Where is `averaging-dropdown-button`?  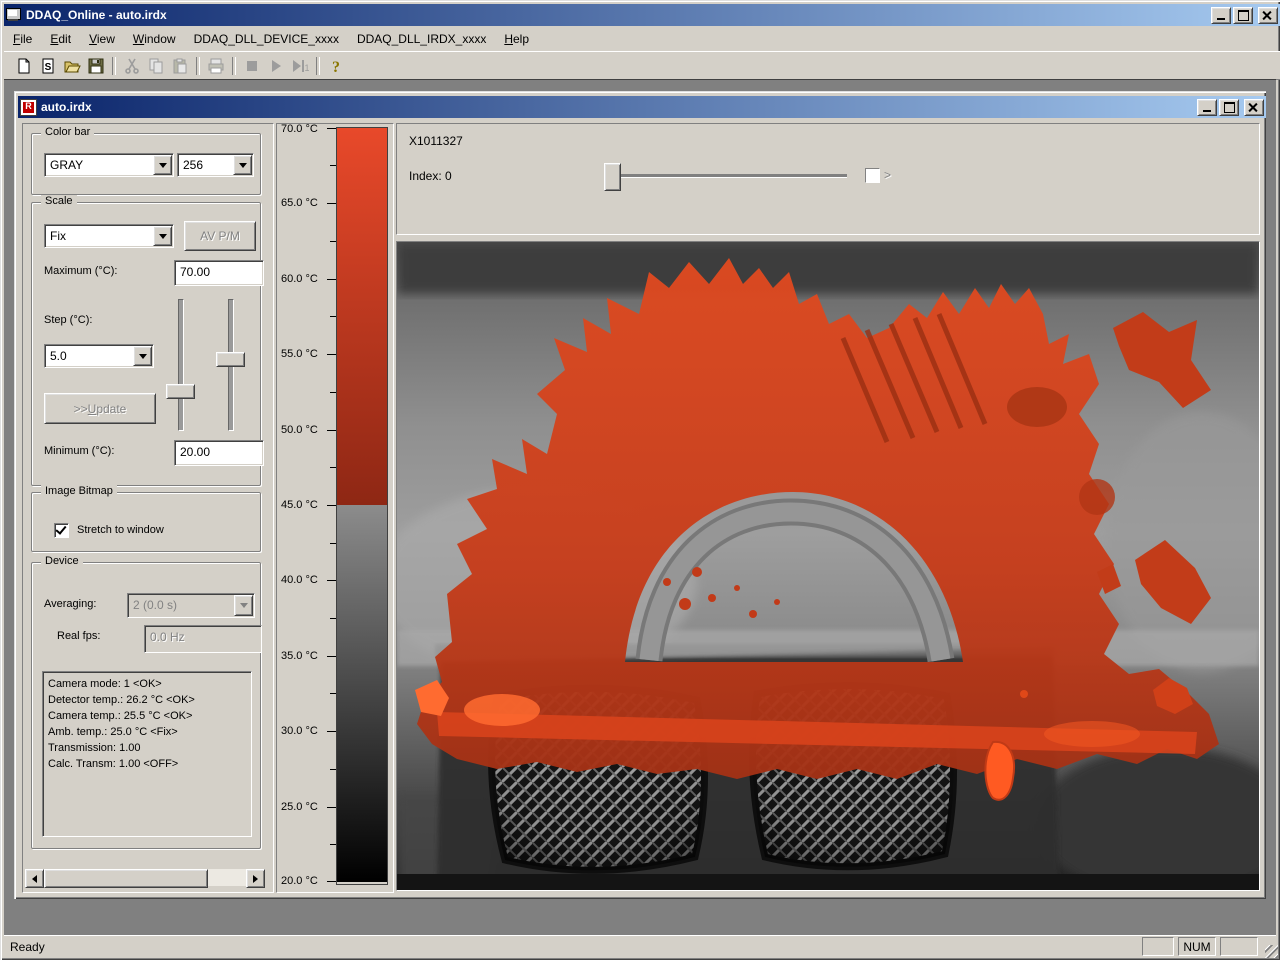
averaging-dropdown-button is located at coordinates (243, 605).